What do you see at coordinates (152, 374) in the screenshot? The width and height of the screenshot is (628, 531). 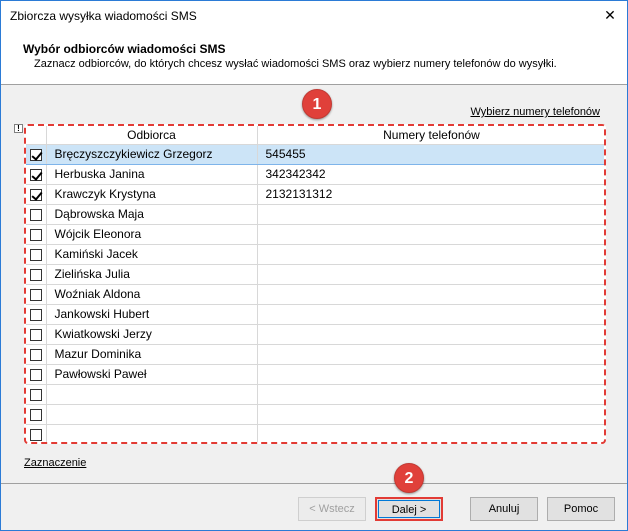 I see `recipient-name-cell: Pawłowski Paweł` at bounding box center [152, 374].